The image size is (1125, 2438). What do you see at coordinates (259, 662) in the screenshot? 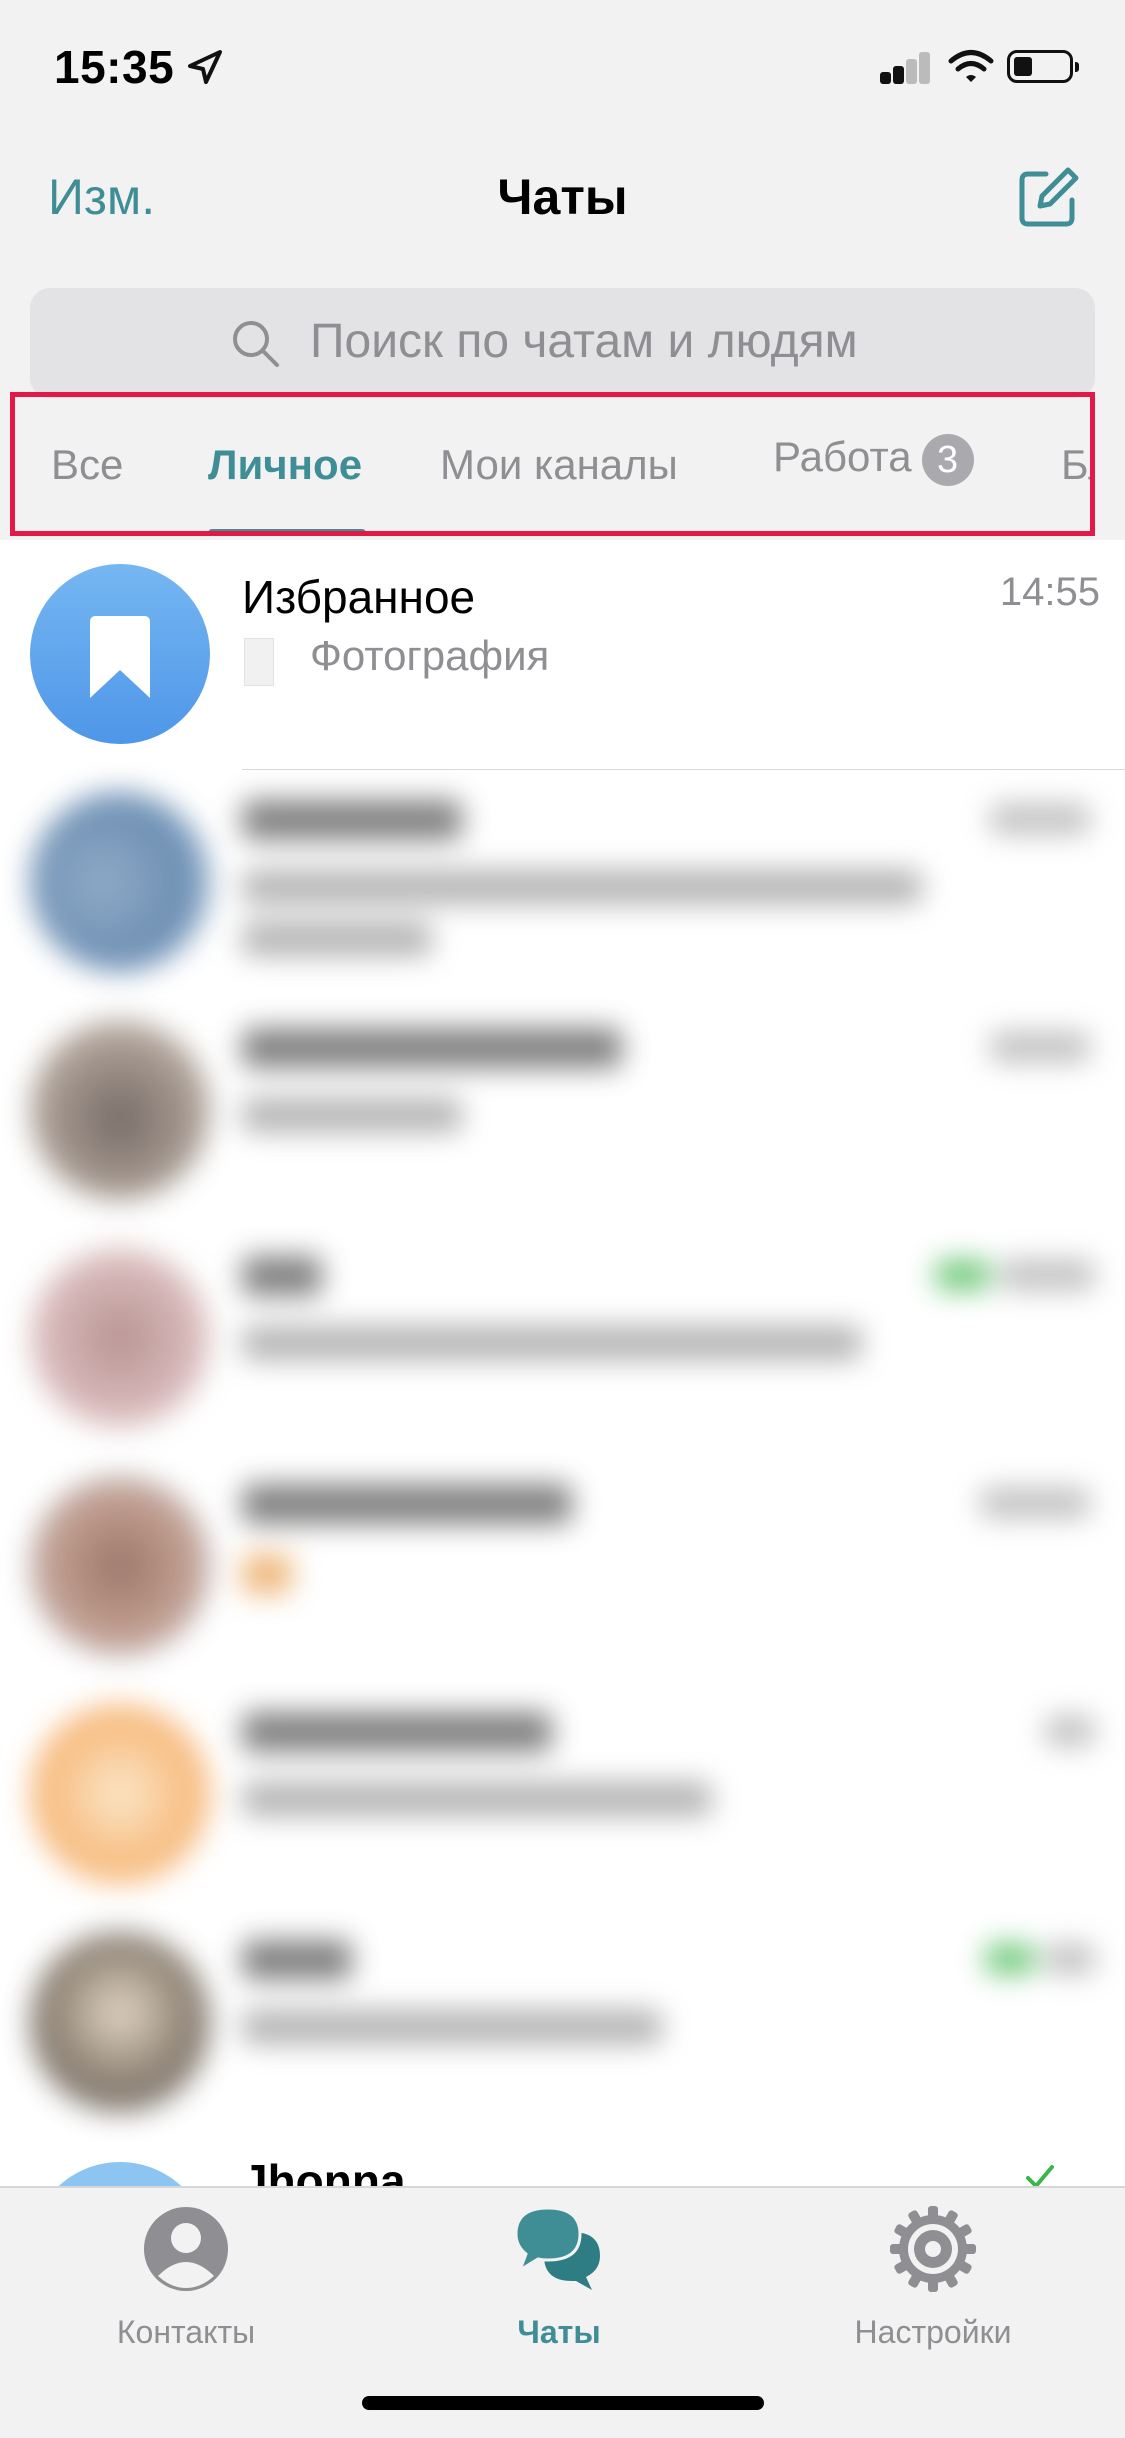
I see `photo-thumbnail` at bounding box center [259, 662].